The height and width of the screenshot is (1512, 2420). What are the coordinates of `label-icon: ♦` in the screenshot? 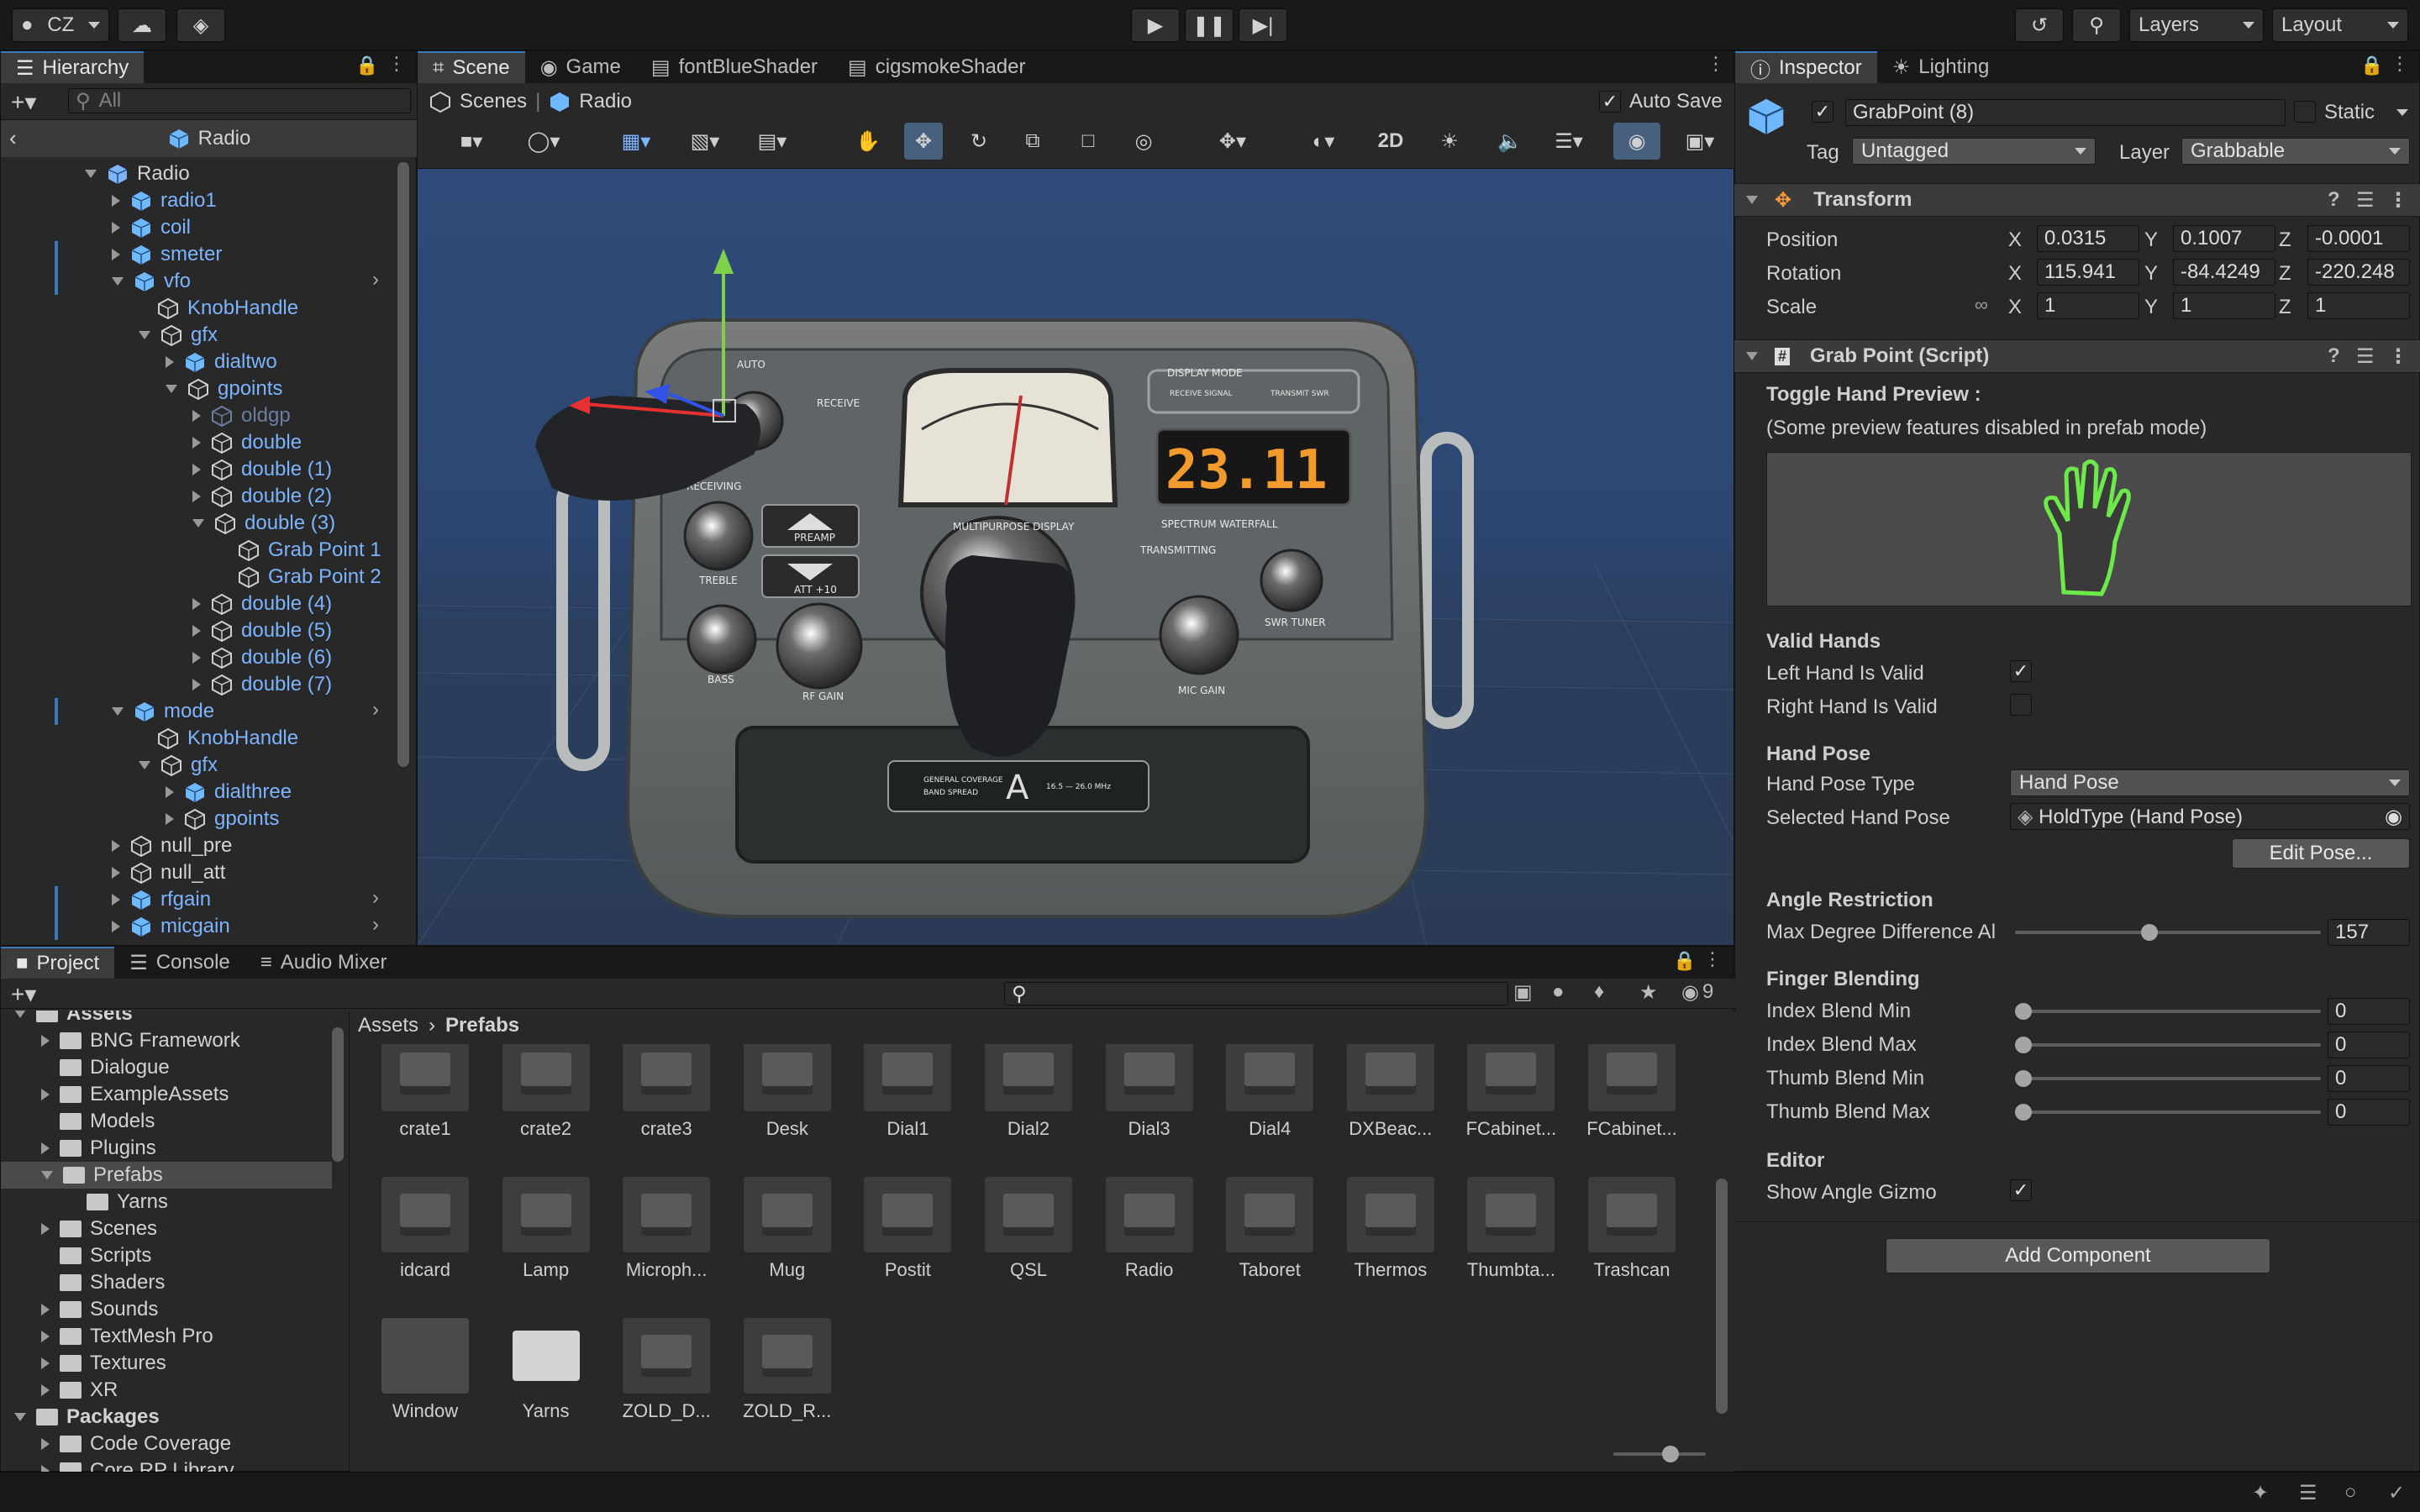 It's located at (1599, 992).